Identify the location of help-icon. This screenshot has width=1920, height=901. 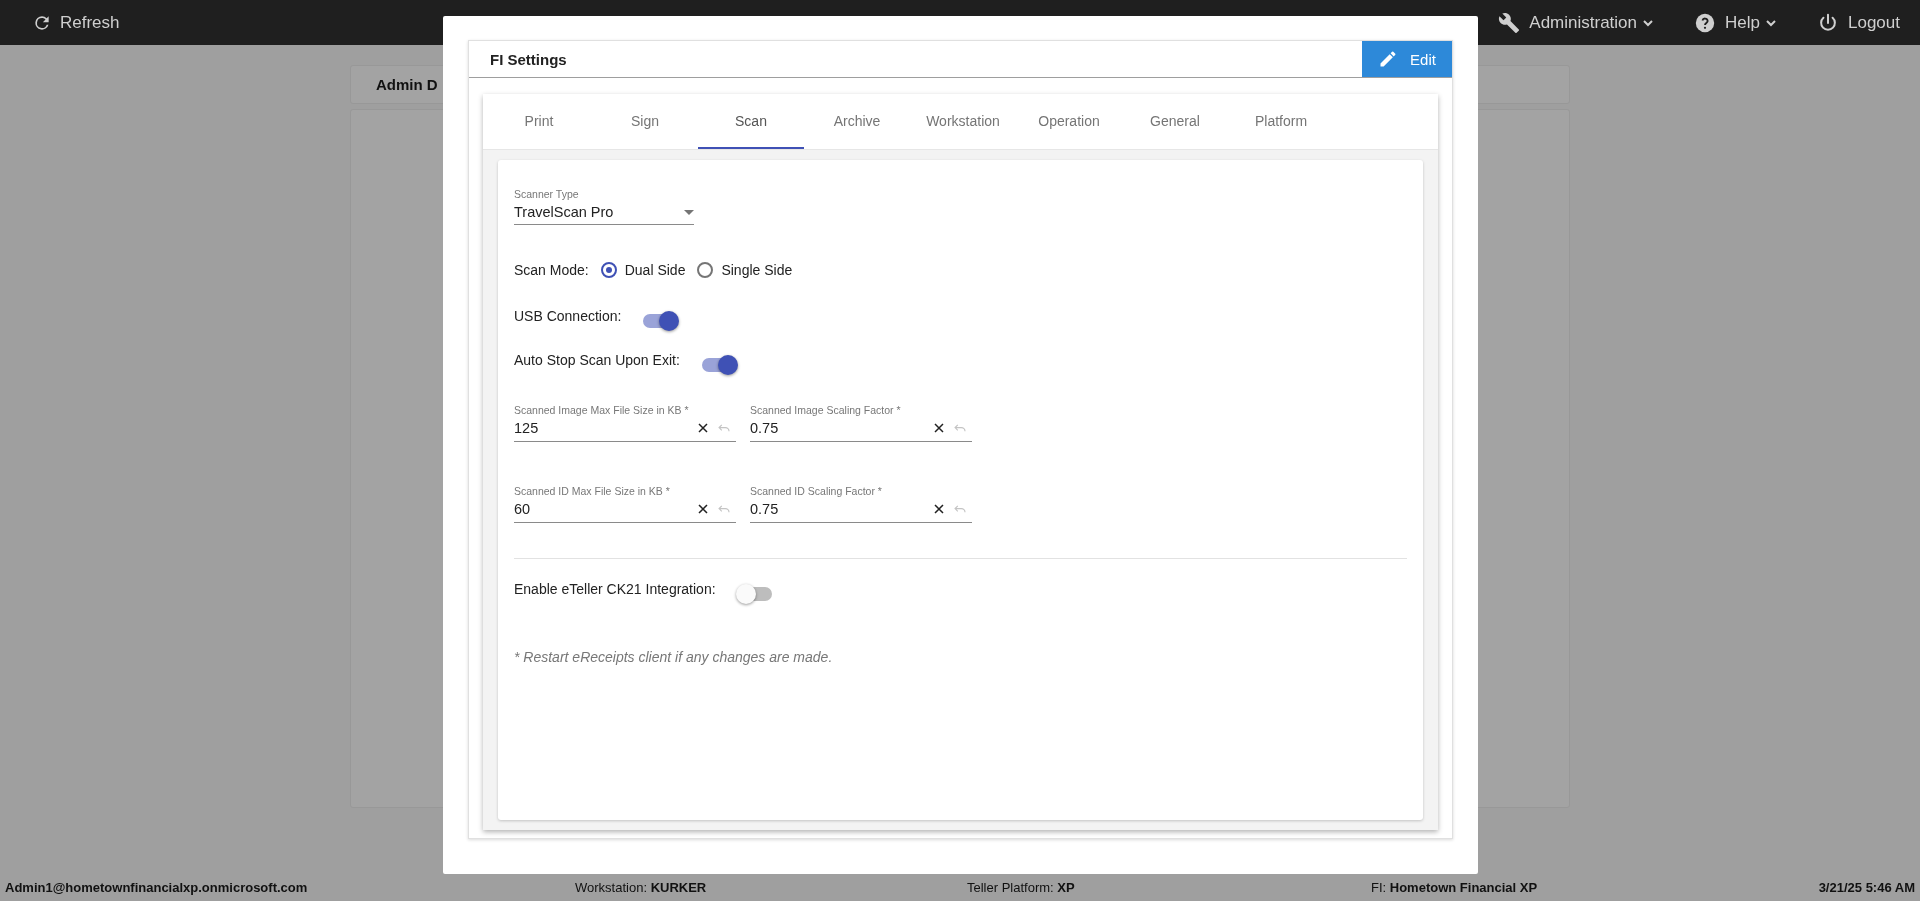
(1705, 22).